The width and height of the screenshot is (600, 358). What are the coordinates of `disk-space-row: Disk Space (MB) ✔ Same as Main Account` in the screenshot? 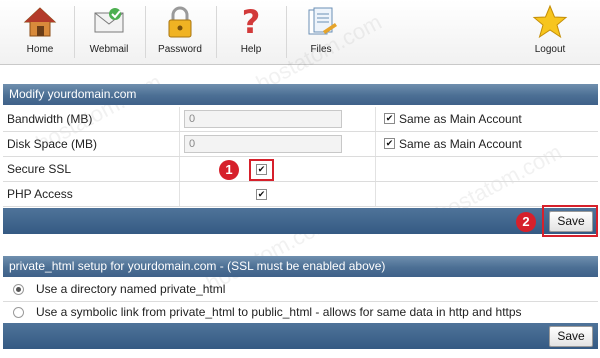 It's located at (300, 144).